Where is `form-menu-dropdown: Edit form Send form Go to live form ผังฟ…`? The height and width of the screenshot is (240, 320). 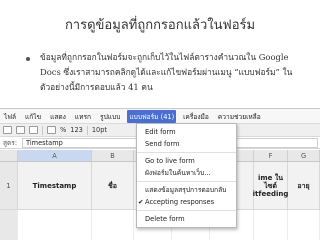
form-menu-dropdown: Edit form Send form Go to live form ผังฟ… is located at coordinates (186, 175).